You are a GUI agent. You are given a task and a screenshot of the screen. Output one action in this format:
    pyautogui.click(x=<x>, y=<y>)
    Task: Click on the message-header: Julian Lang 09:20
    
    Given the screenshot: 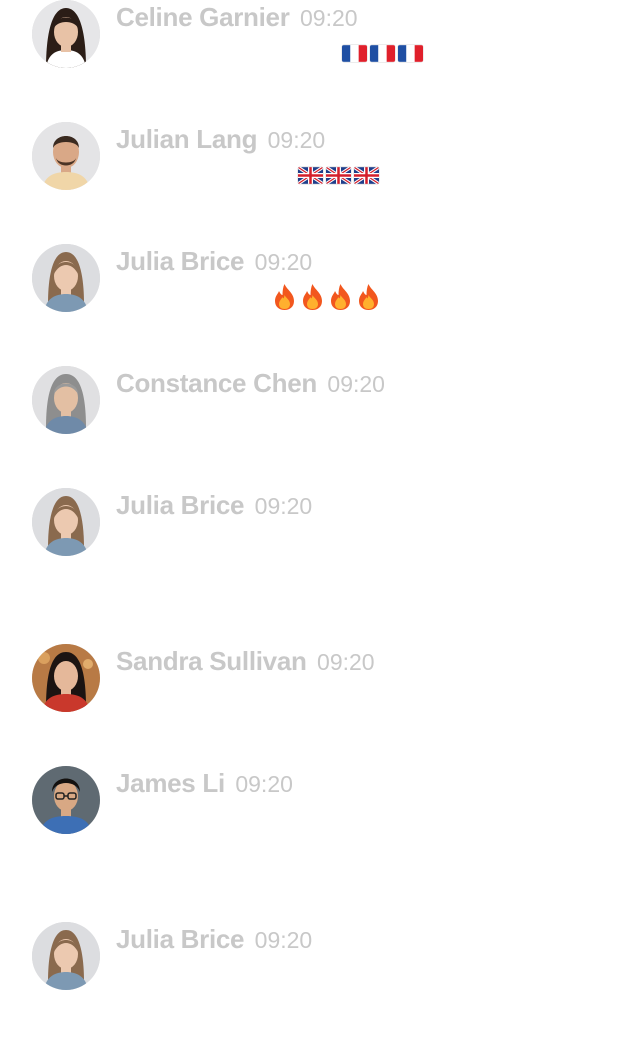 What is the action you would take?
    pyautogui.click(x=220, y=139)
    